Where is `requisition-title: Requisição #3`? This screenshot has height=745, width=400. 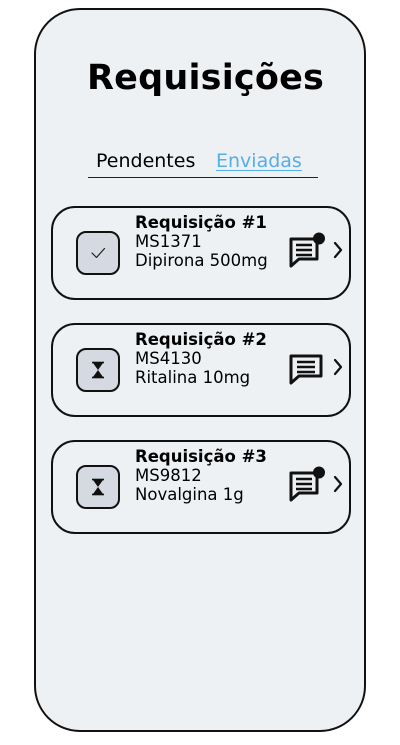 requisition-title: Requisição #3 is located at coordinates (201, 456).